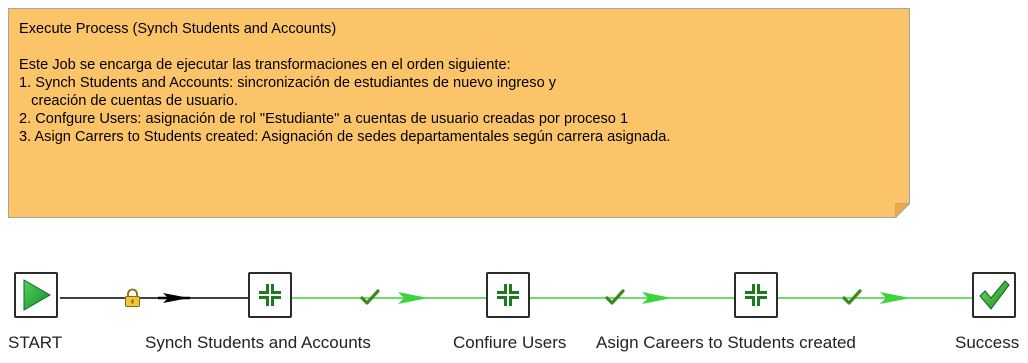 Image resolution: width=1028 pixels, height=363 pixels. I want to click on entry-success, so click(994, 295).